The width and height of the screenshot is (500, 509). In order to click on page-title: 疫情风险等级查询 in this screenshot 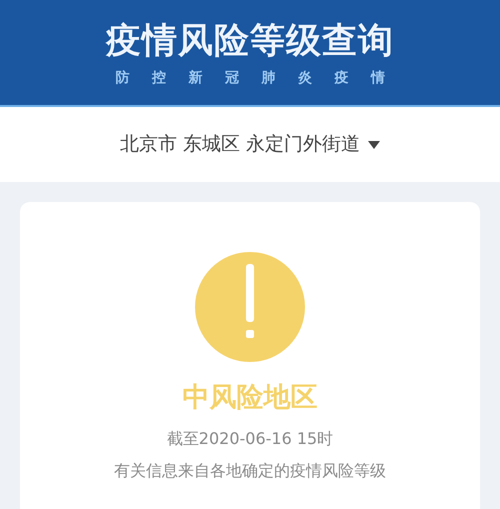, I will do `click(250, 39)`.